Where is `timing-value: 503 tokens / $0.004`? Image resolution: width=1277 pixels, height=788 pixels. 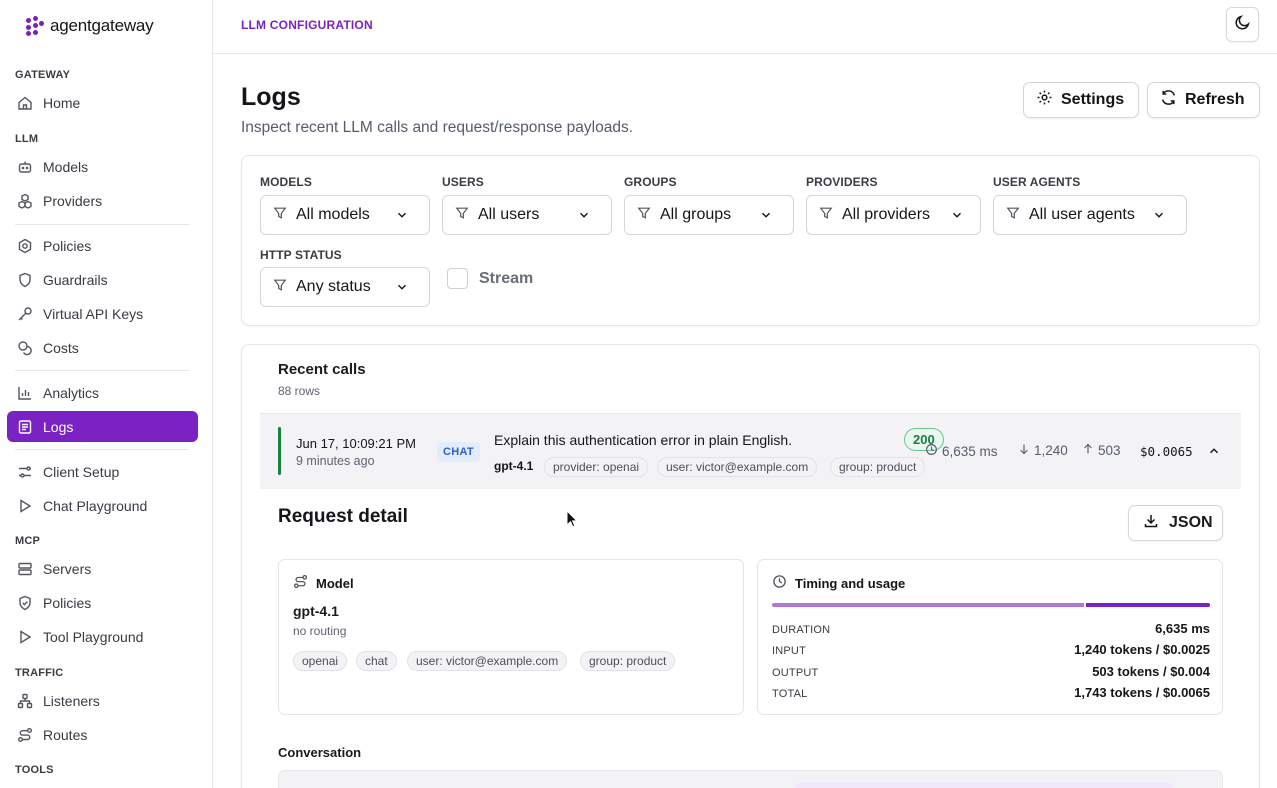 timing-value: 503 tokens / $0.004 is located at coordinates (1151, 671).